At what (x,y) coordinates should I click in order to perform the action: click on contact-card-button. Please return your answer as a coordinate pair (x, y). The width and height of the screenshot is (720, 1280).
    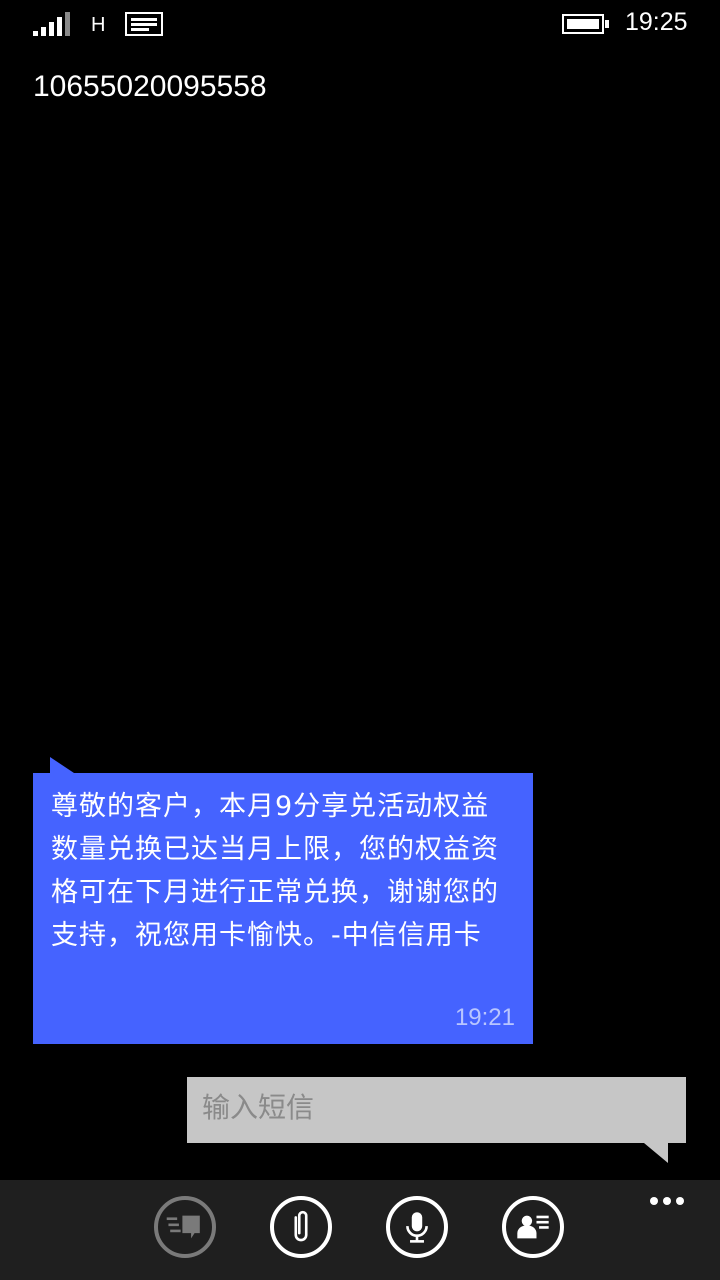
    Looking at the image, I should click on (533, 1227).